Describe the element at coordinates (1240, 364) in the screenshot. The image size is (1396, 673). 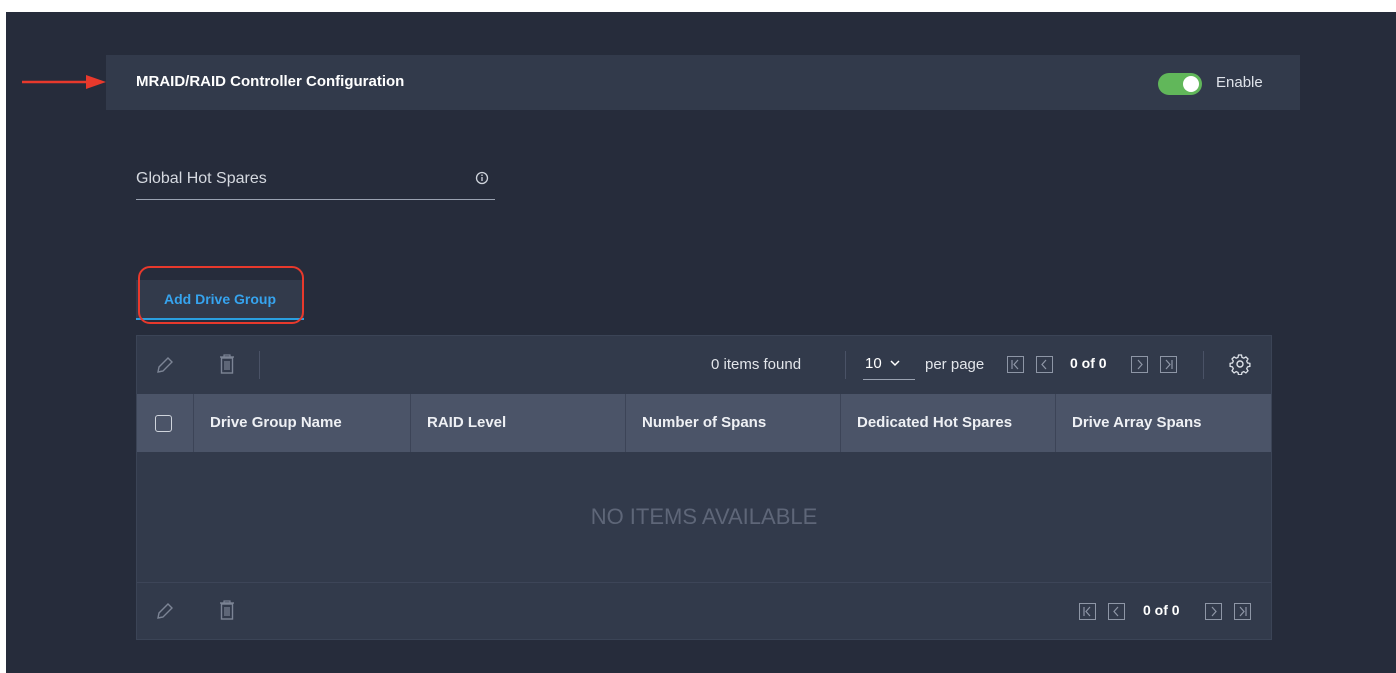
I see `gear-icon` at that location.